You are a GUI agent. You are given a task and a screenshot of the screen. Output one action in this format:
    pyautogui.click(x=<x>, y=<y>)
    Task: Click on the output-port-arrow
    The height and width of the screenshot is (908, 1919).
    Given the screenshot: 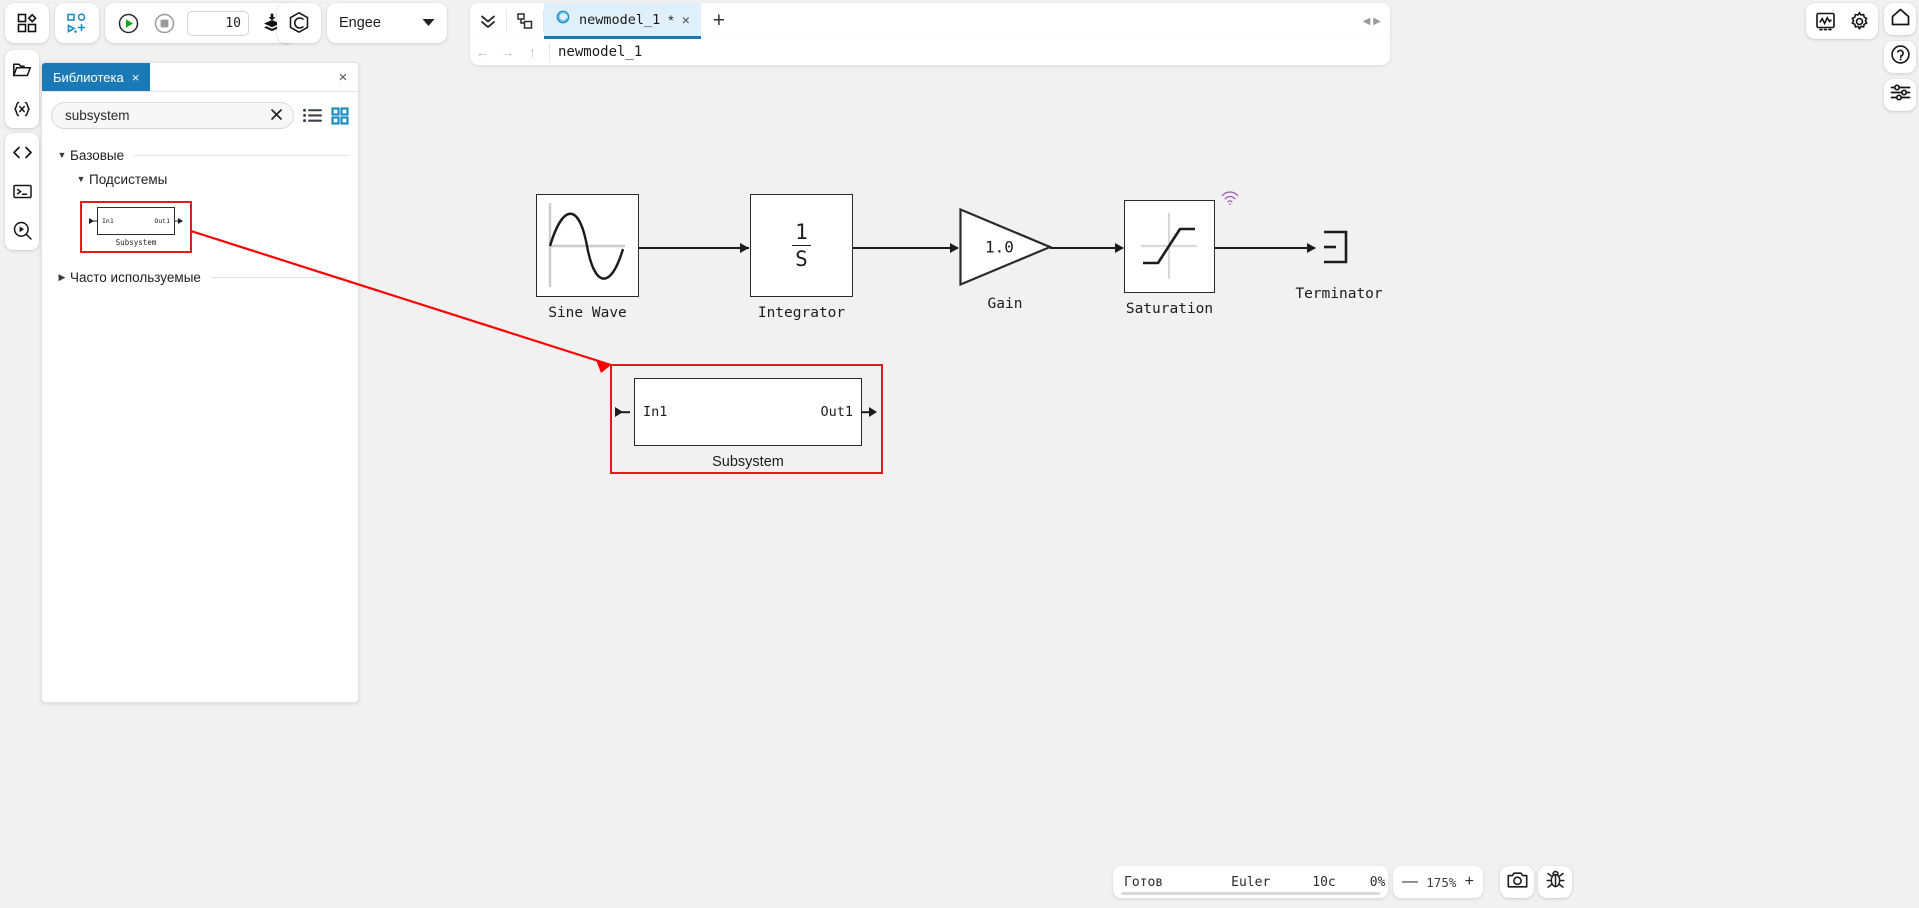 What is the action you would take?
    pyautogui.click(x=873, y=412)
    